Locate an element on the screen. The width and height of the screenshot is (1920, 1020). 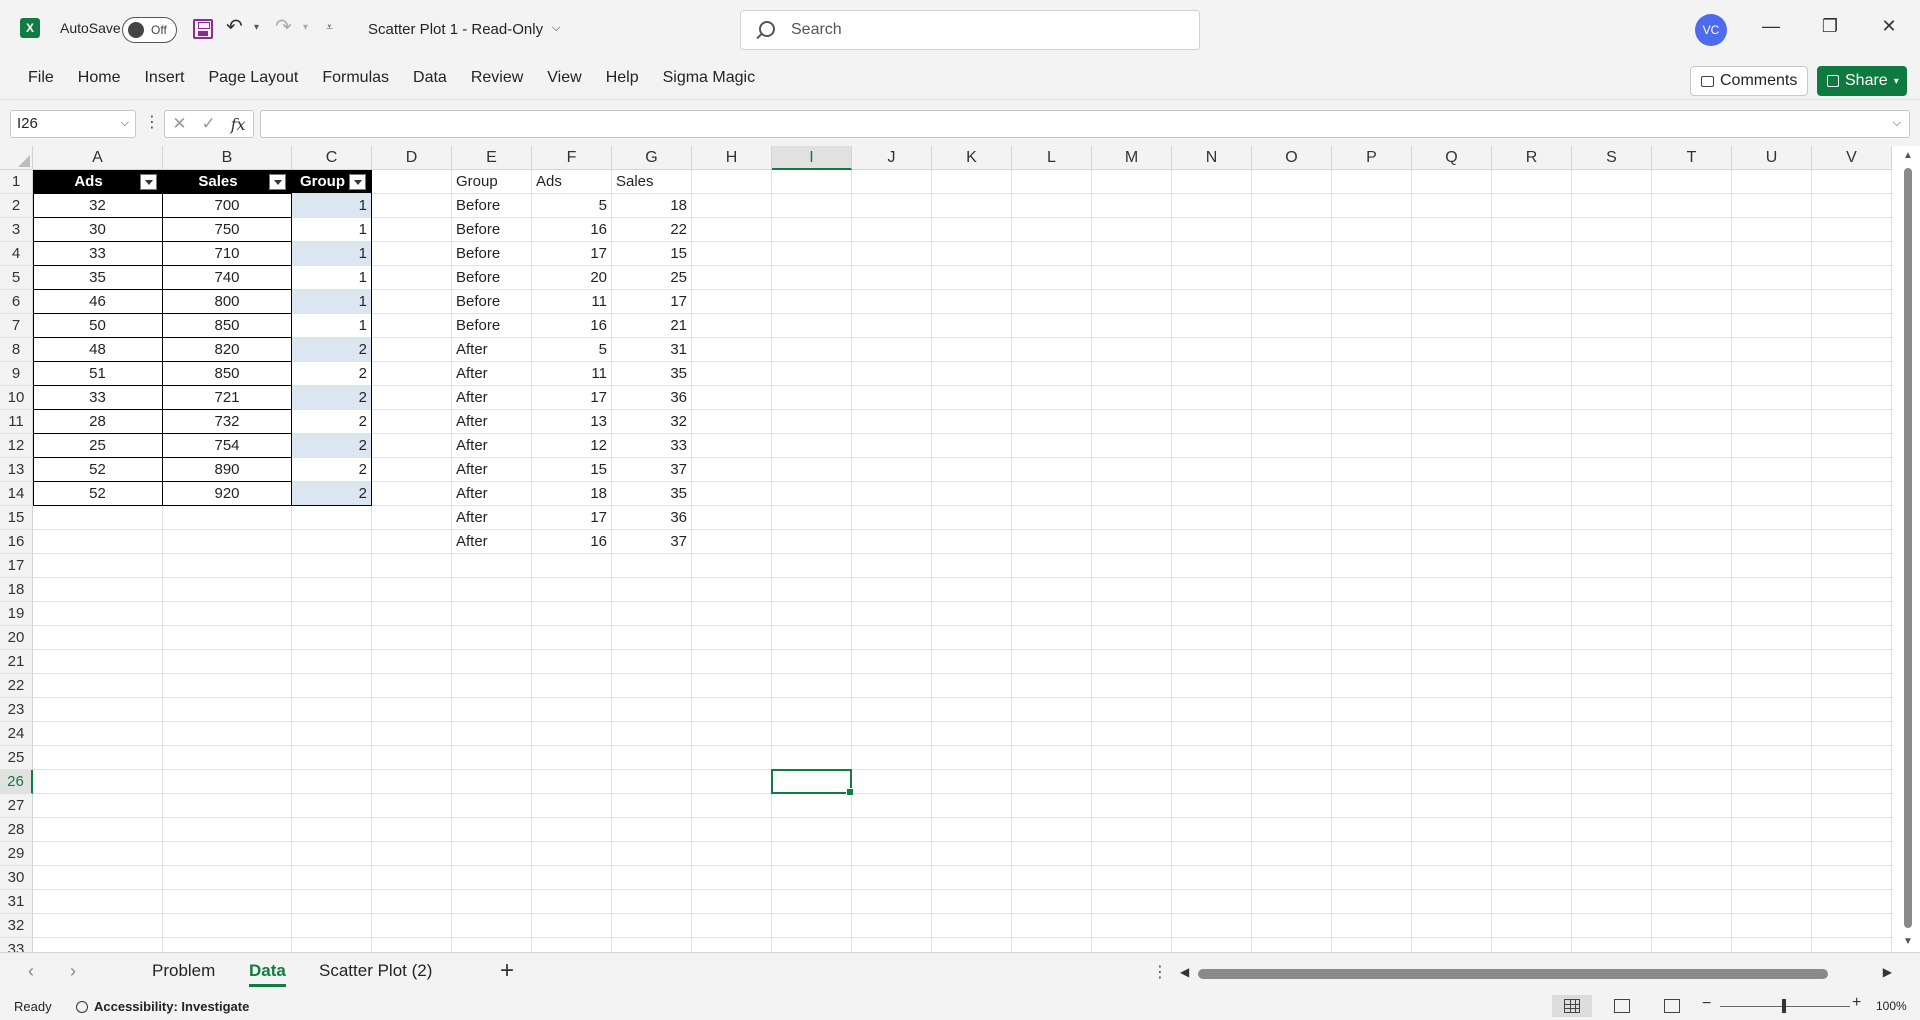
cell-sales: 21 is located at coordinates (651, 326).